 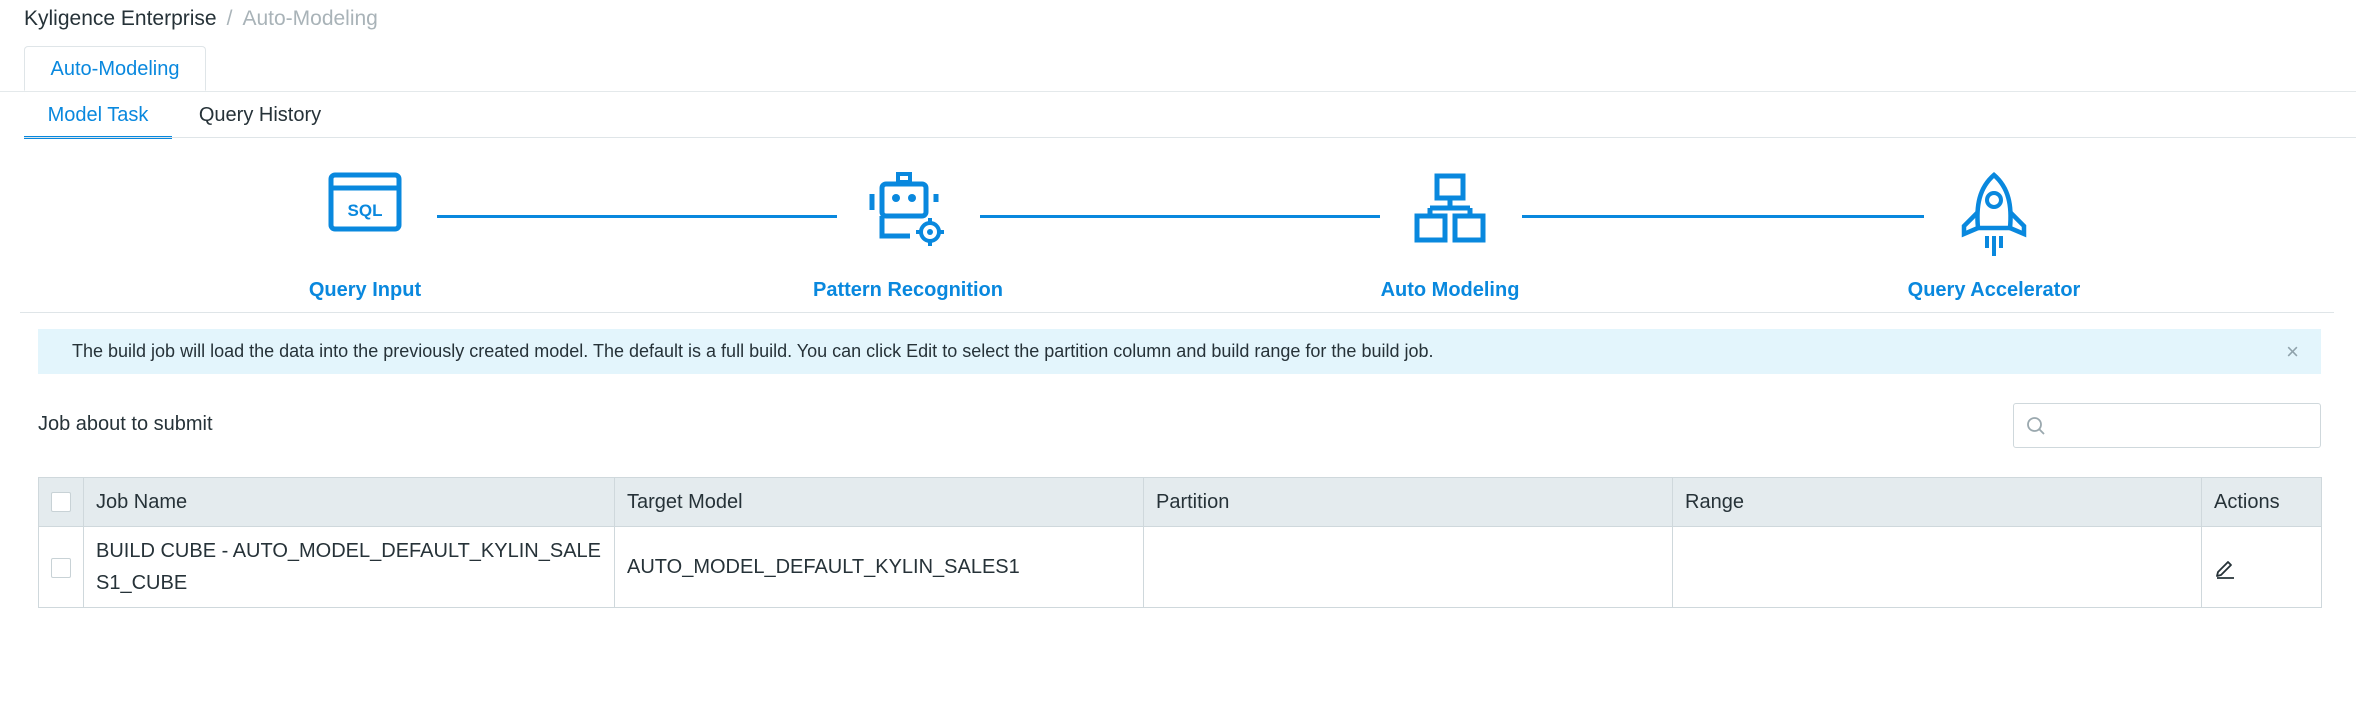 I want to click on robot-gear-icon, so click(x=906, y=209).